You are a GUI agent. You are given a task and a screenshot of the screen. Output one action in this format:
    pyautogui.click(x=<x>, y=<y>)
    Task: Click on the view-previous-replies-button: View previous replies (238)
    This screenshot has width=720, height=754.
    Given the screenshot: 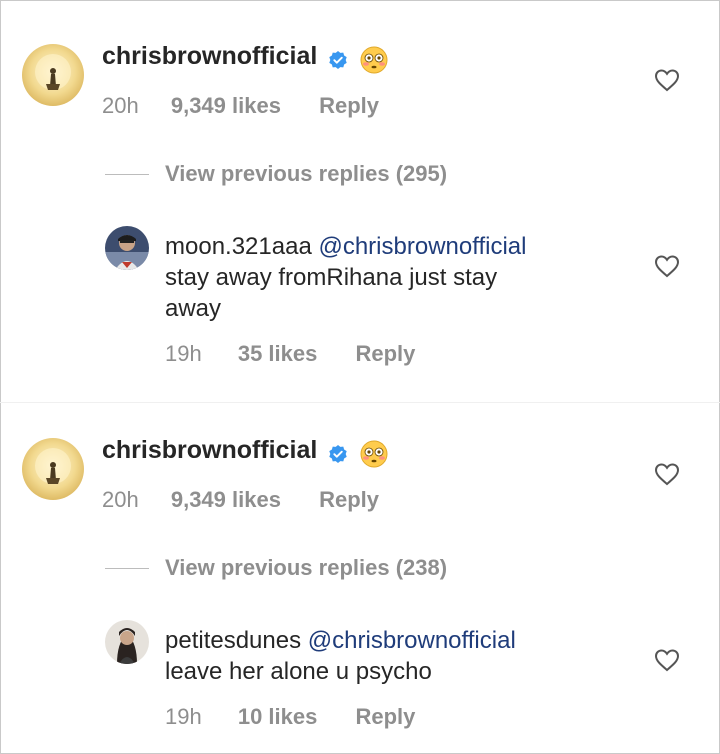 What is the action you would take?
    pyautogui.click(x=276, y=568)
    